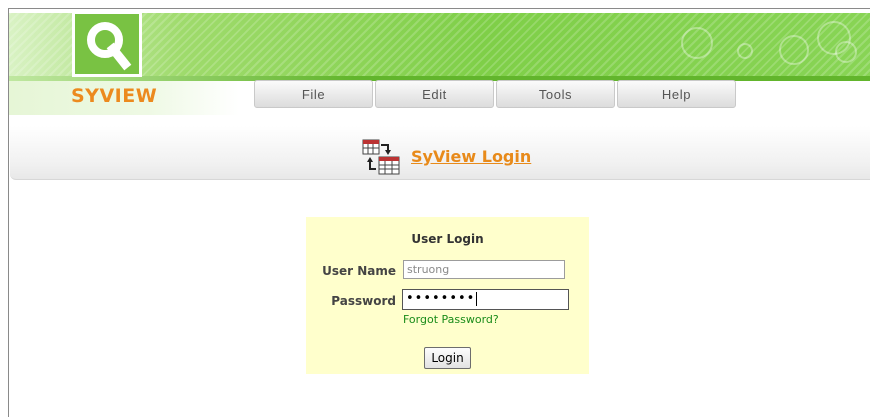 Image resolution: width=870 pixels, height=417 pixels. I want to click on login-heading: User Login, so click(447, 239).